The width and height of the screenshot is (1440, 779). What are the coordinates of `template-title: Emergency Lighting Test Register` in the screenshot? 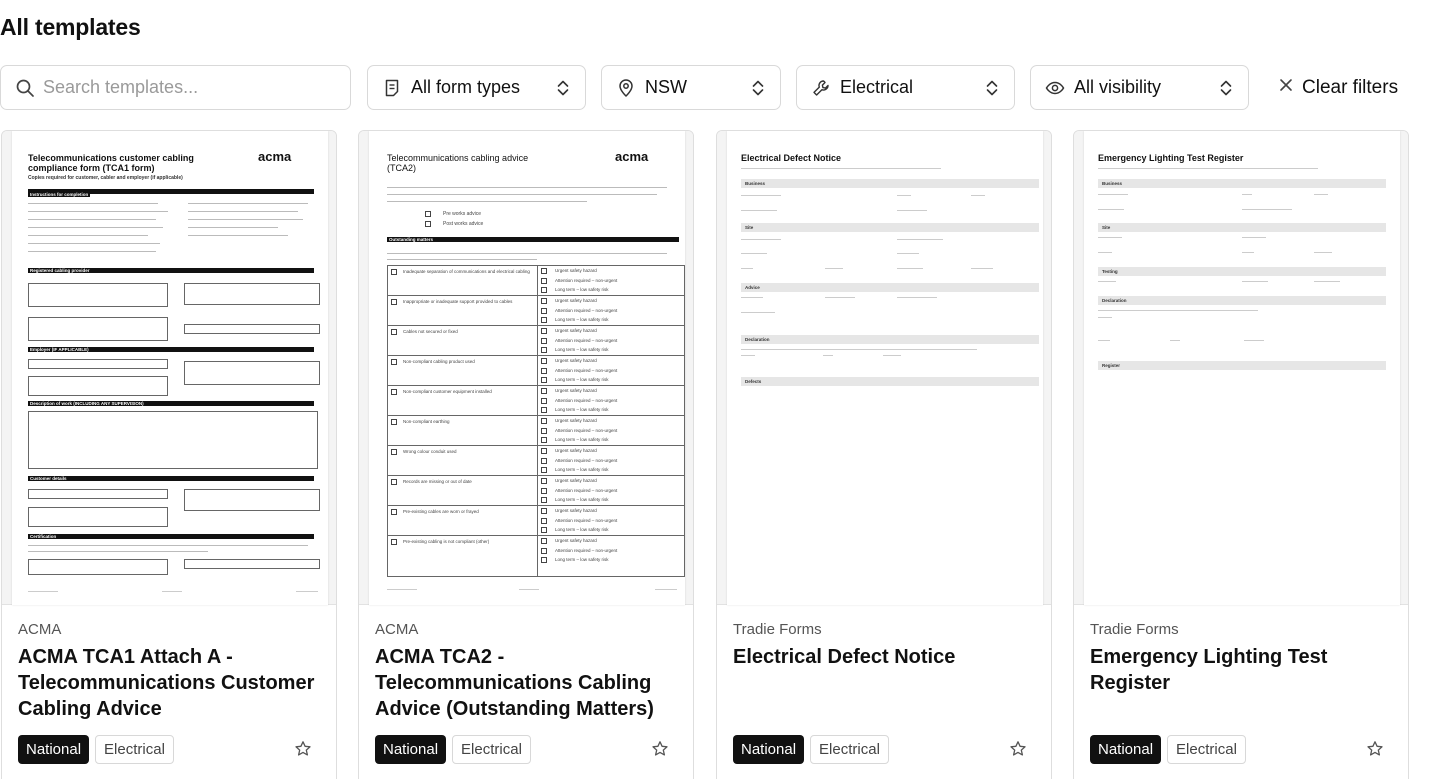 It's located at (1242, 670).